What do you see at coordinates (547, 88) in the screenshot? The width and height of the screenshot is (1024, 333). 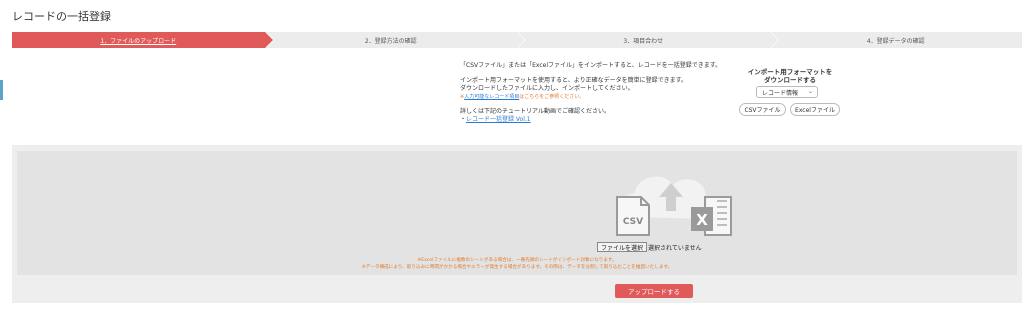 I see `instructions-download-line: ダウンロードしたファイルに入力し、インポートしてください。` at bounding box center [547, 88].